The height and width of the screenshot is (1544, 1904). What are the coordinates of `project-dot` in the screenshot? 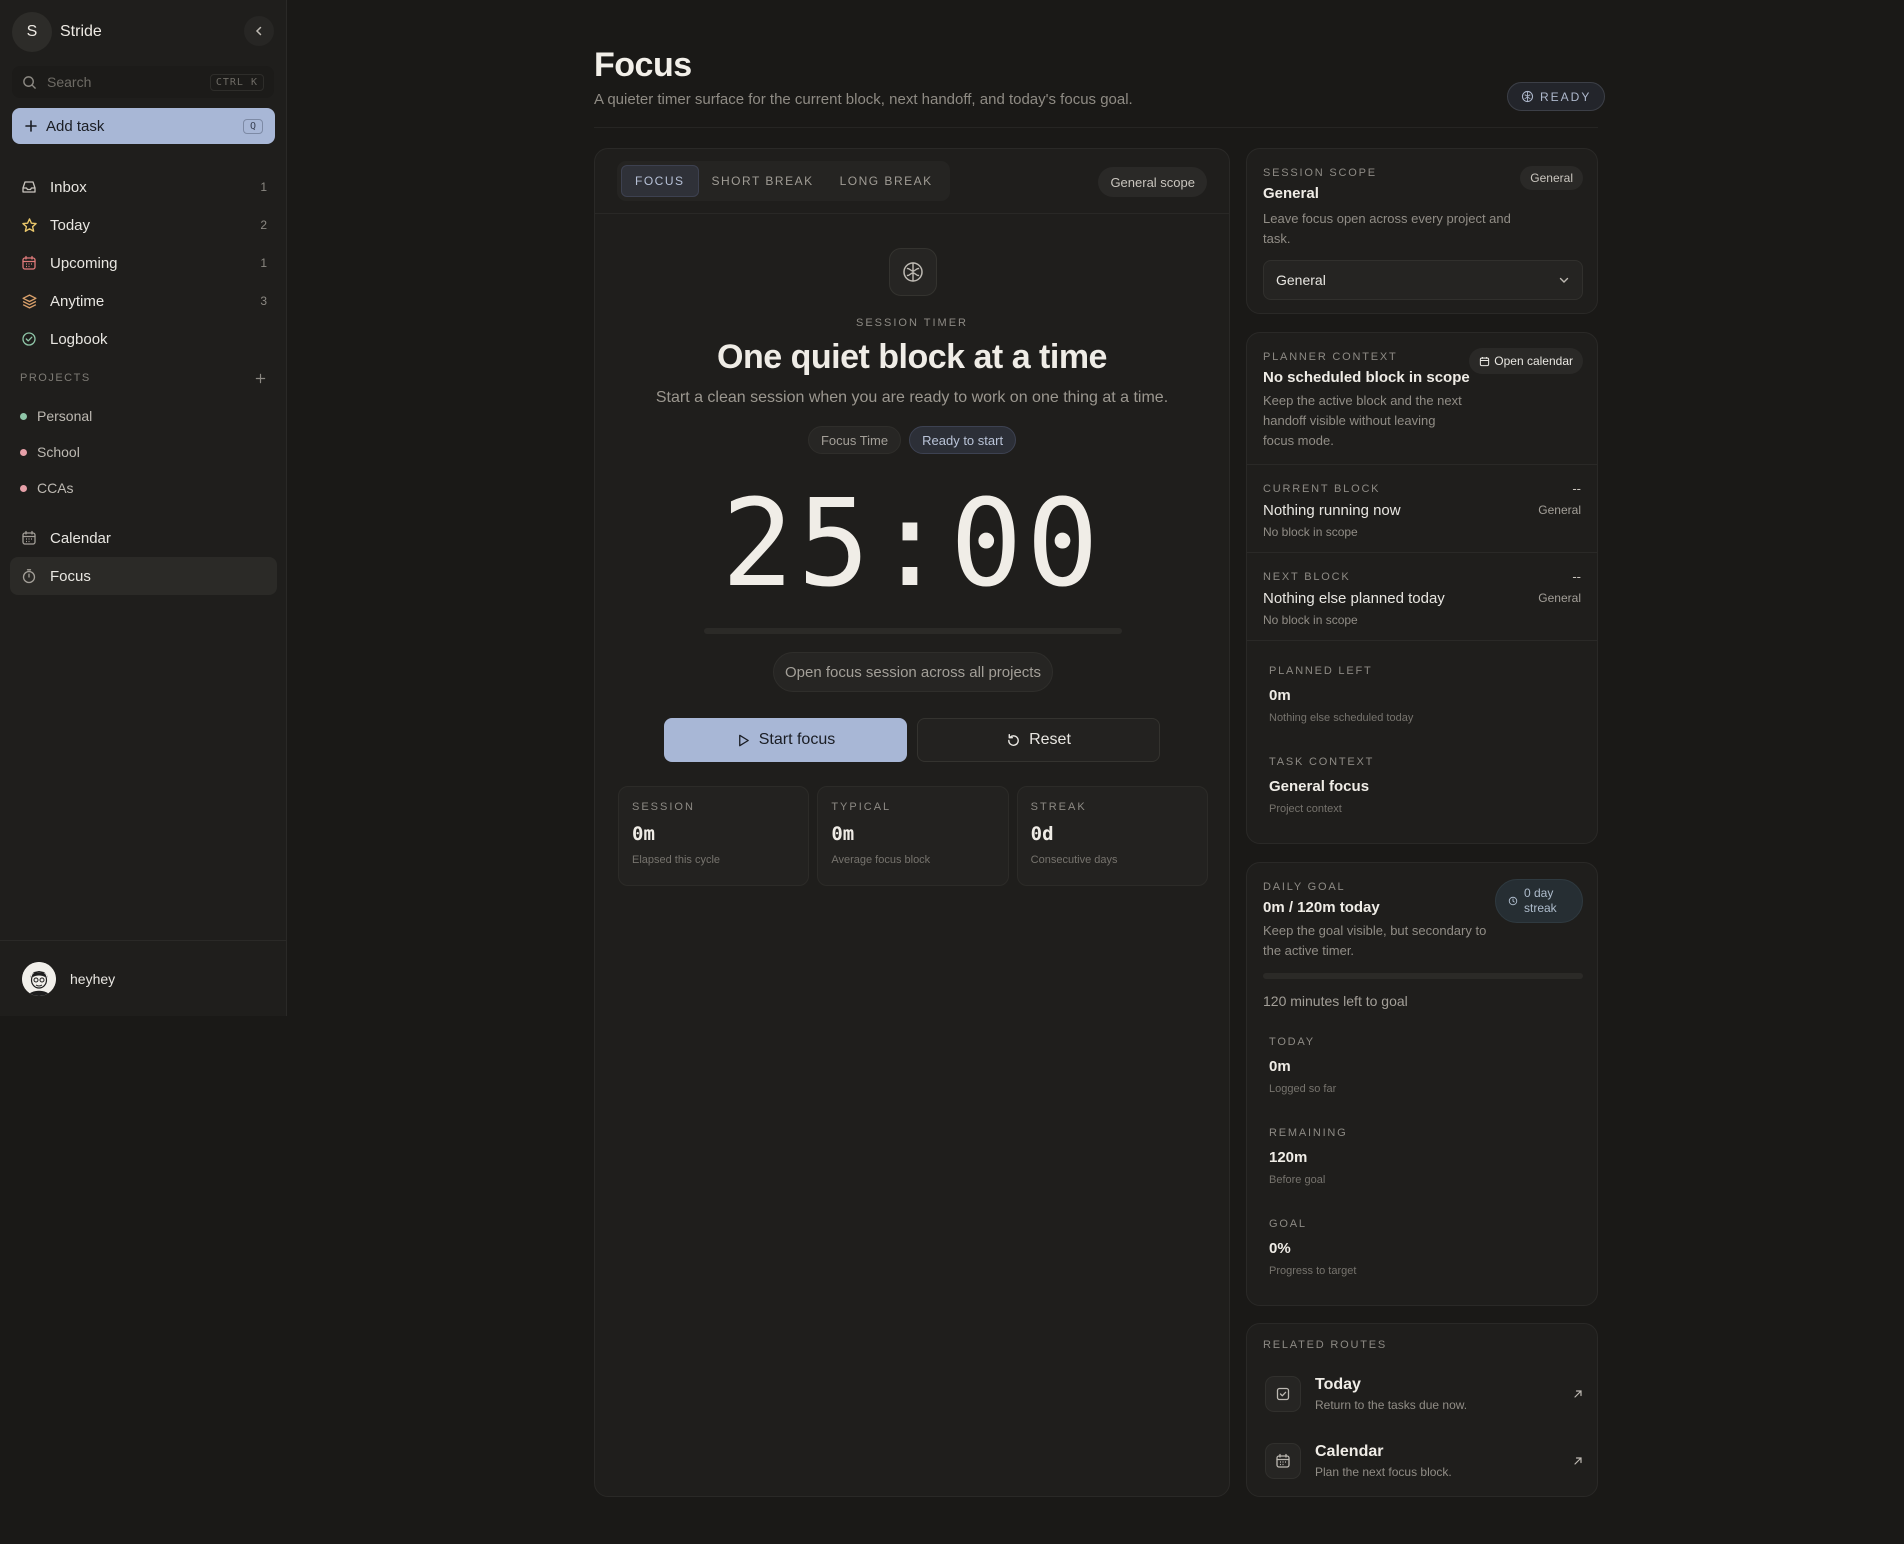 It's located at (23, 488).